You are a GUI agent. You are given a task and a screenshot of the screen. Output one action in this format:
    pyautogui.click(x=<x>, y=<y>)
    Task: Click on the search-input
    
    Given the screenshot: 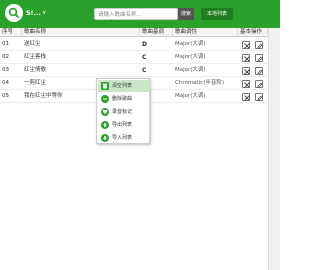 What is the action you would take?
    pyautogui.click(x=137, y=14)
    